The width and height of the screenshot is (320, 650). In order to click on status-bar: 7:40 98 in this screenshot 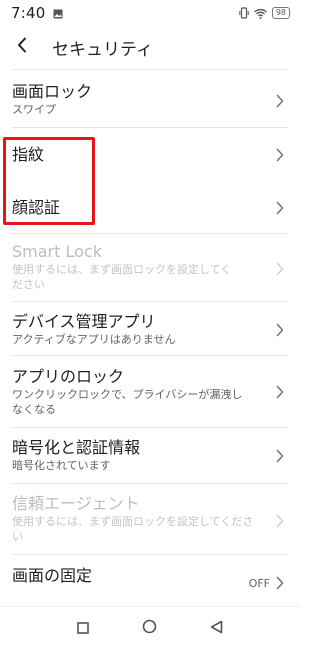, I will do `click(150, 13)`.